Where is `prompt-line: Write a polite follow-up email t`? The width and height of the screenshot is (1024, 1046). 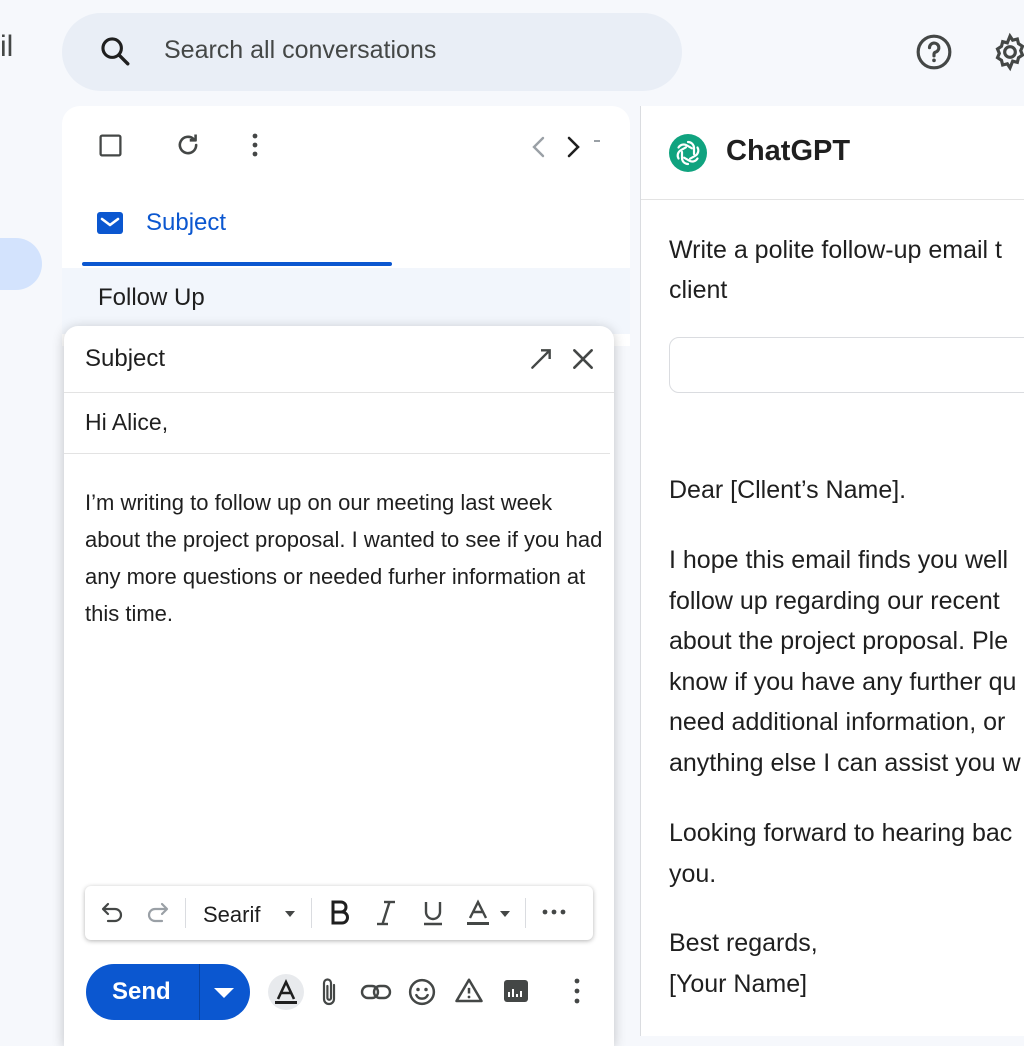 prompt-line: Write a polite follow-up email t is located at coordinates (836, 250).